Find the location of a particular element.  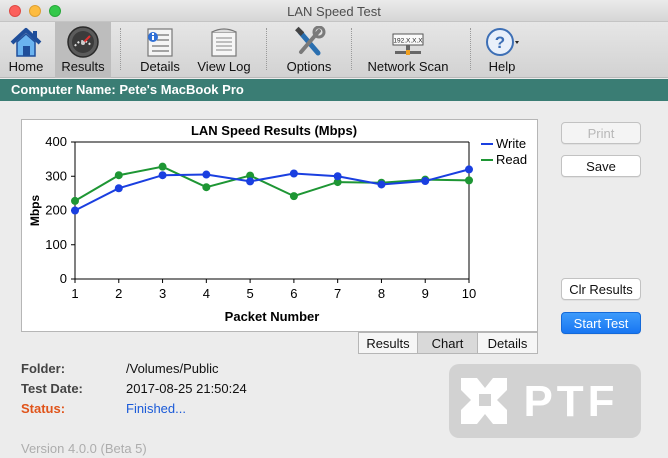

ptf-logo-mark-icon: PTF is located at coordinates (539, 401).